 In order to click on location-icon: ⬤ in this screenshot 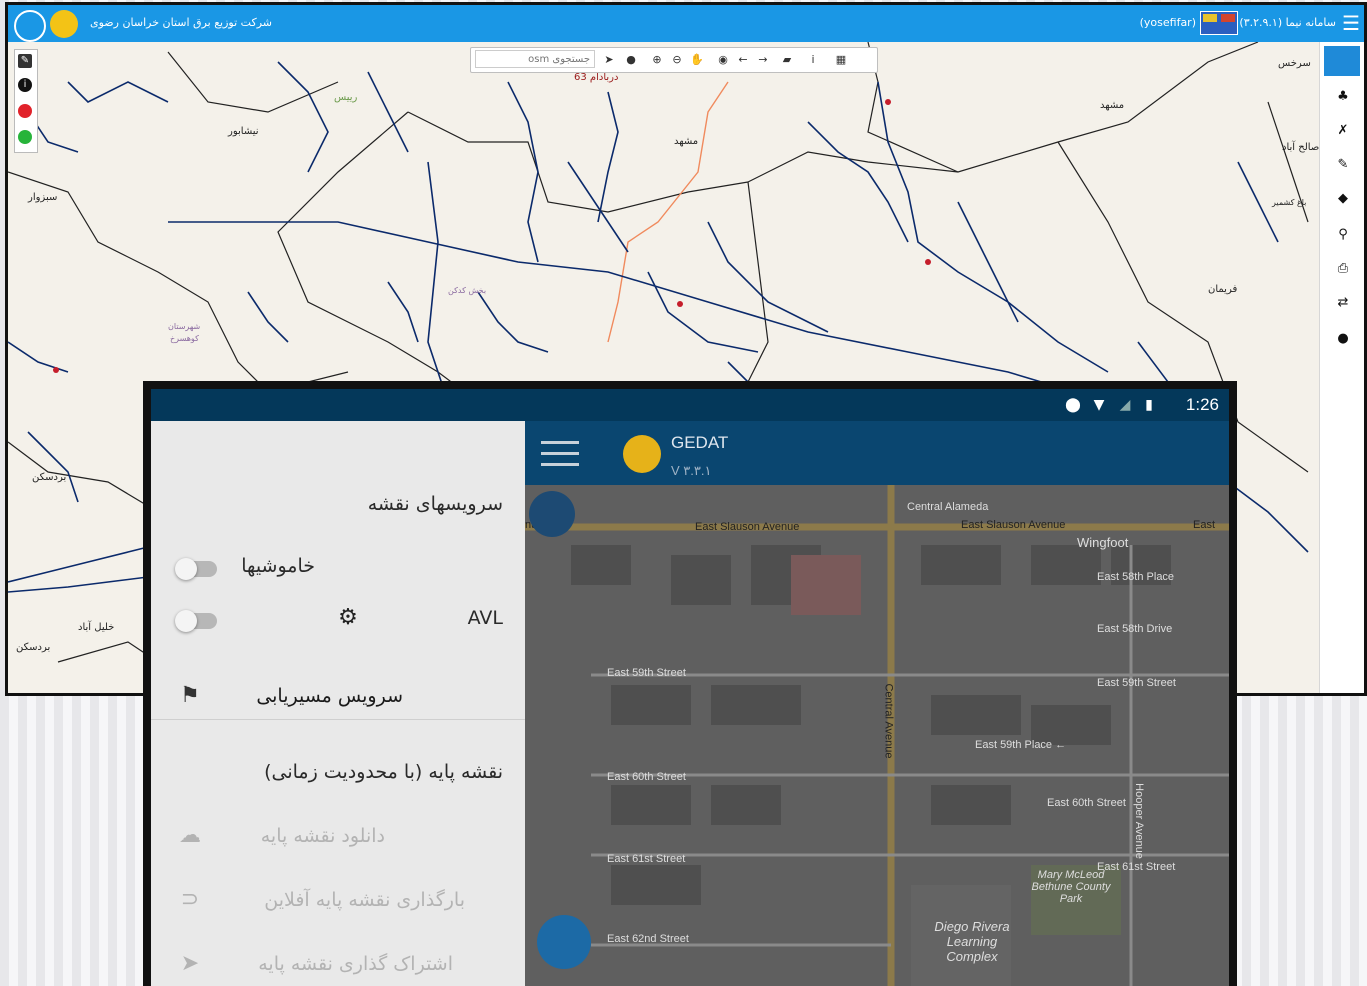, I will do `click(1073, 405)`.